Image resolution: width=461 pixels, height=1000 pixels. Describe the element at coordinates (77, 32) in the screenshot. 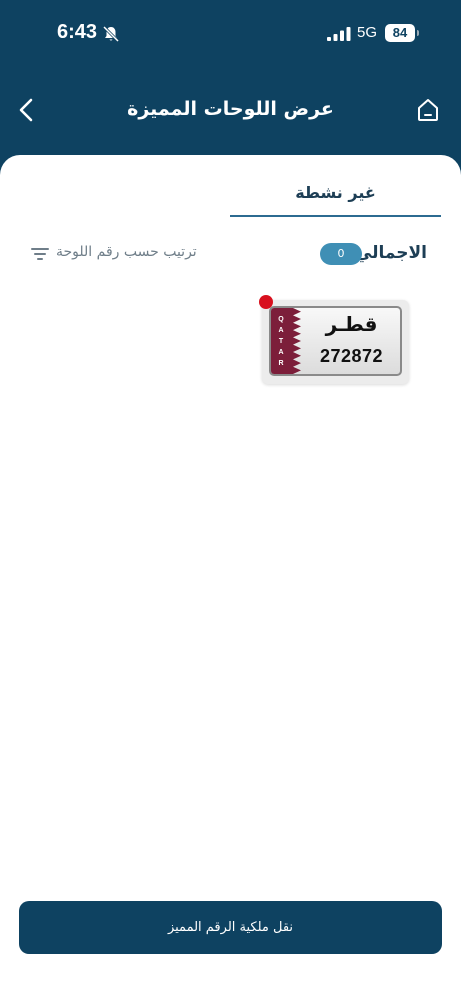

I see `status-time: 6:43` at that location.